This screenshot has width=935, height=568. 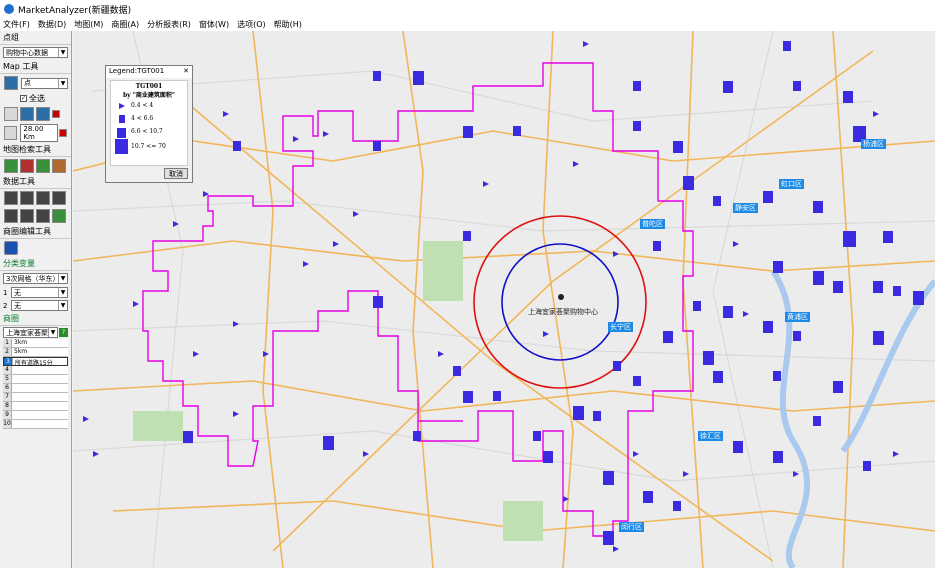 What do you see at coordinates (11, 248) in the screenshot?
I see `trade-area-icon` at bounding box center [11, 248].